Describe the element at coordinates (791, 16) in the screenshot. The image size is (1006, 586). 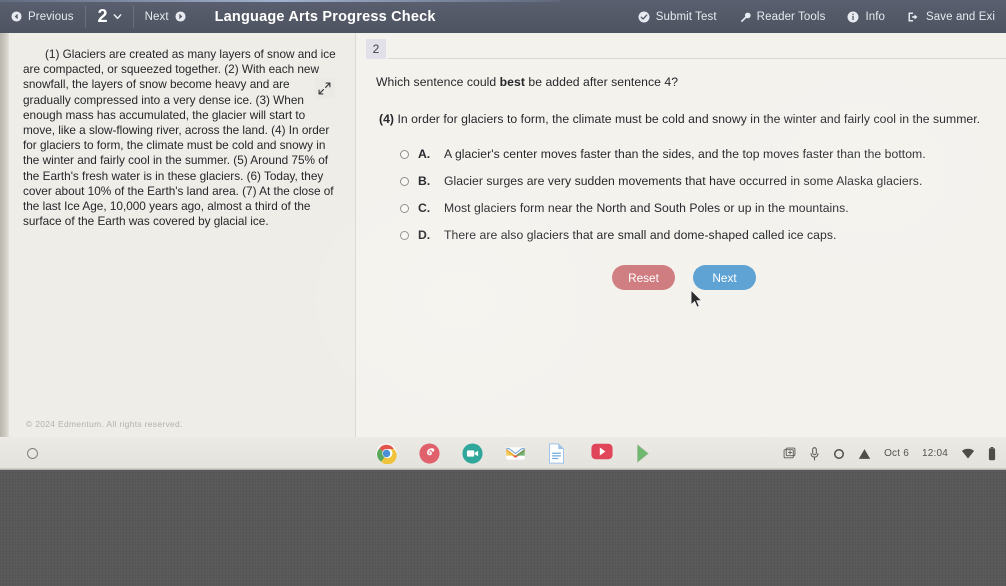
I see `reader-tools-label: Reader Tools` at that location.